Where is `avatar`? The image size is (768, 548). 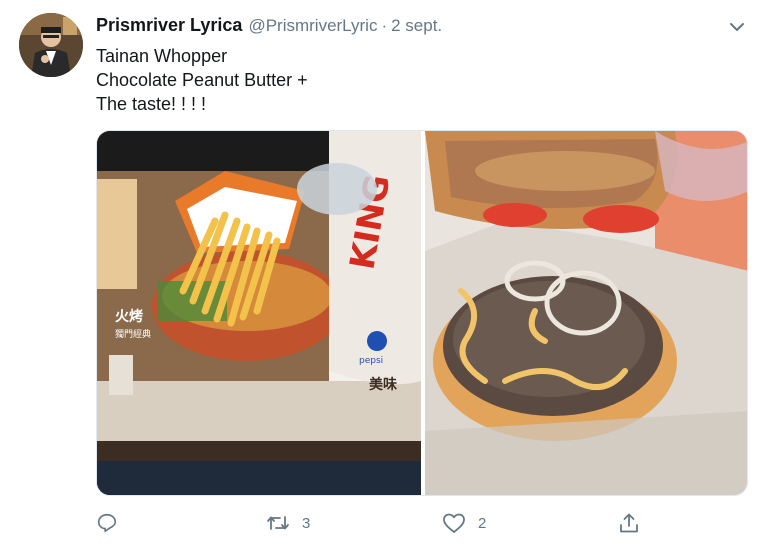
avatar is located at coordinates (51, 45).